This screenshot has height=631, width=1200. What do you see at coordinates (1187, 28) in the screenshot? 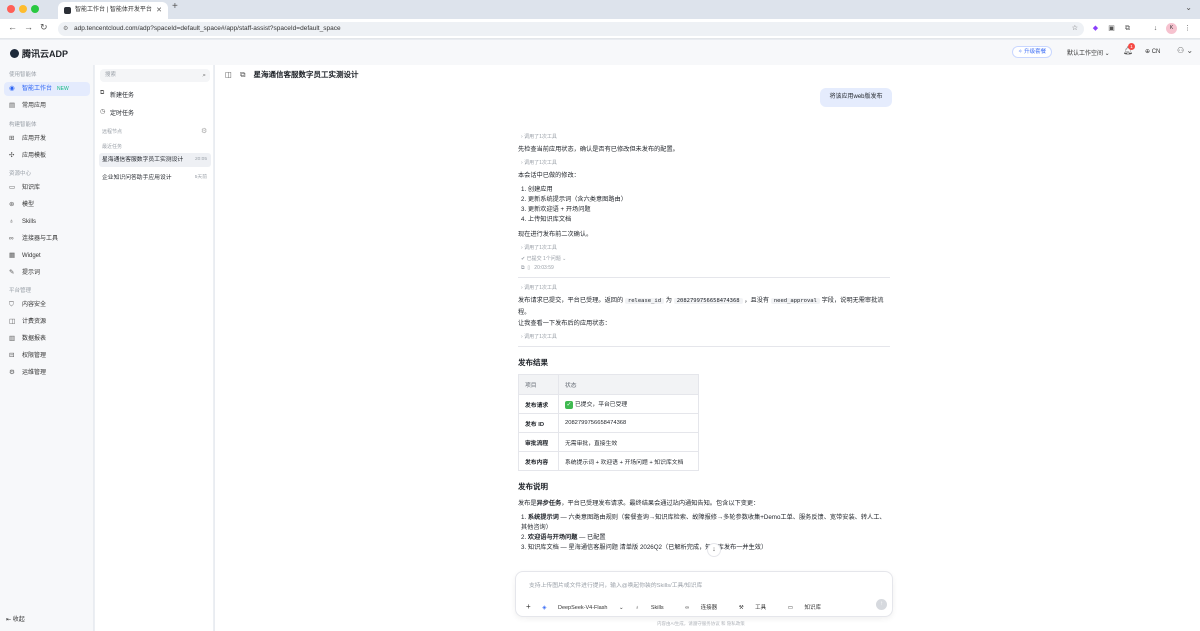
I see `browser-menu-icon: ⋮` at bounding box center [1187, 28].